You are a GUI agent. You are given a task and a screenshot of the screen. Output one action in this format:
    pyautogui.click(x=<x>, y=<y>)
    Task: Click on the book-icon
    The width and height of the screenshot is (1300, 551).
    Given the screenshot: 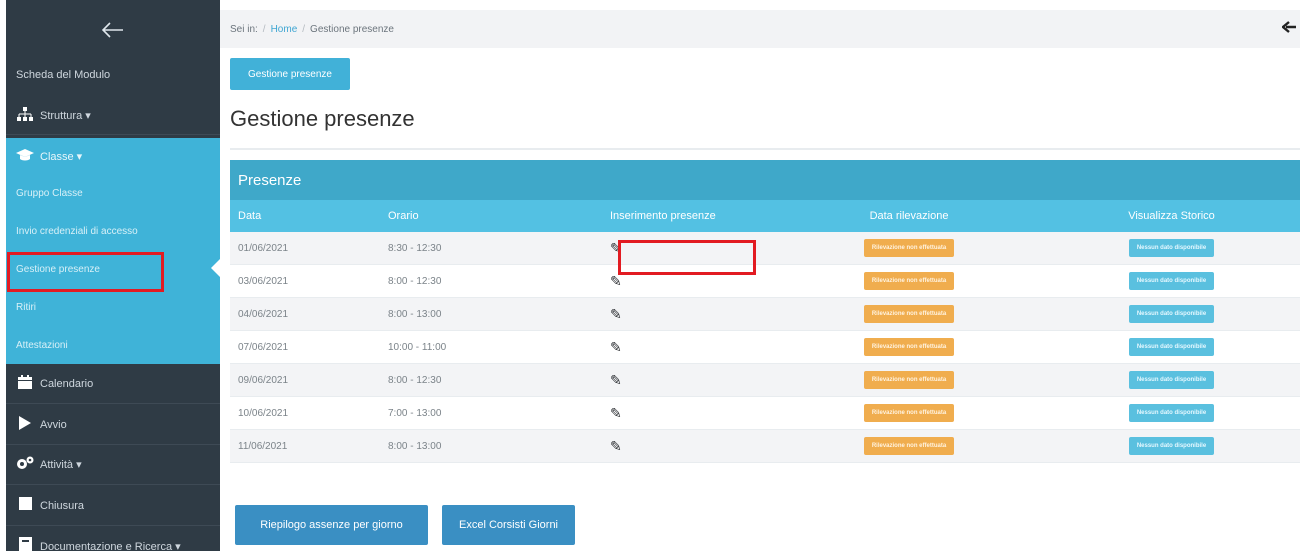 What is the action you would take?
    pyautogui.click(x=25, y=544)
    